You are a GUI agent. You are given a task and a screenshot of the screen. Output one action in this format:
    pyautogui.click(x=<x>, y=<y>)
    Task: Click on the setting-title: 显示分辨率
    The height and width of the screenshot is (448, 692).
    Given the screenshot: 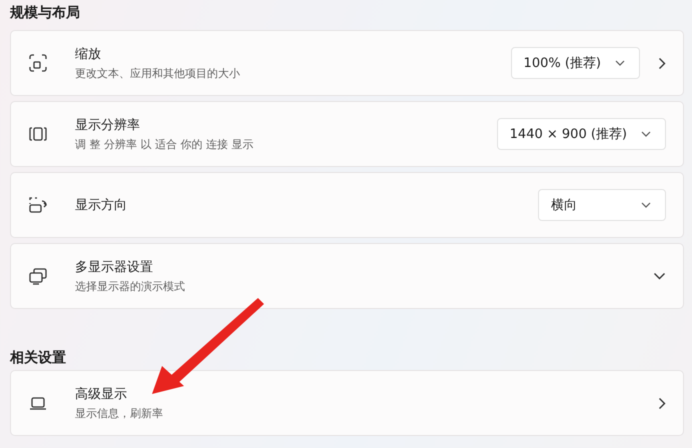 What is the action you would take?
    pyautogui.click(x=108, y=125)
    